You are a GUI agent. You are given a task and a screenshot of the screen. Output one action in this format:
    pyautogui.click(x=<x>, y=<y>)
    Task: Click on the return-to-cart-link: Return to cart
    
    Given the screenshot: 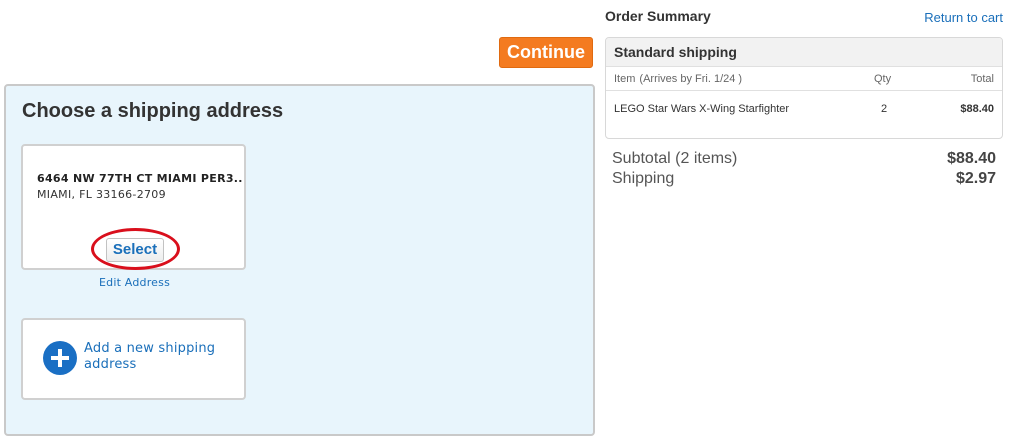 What is the action you would take?
    pyautogui.click(x=963, y=17)
    